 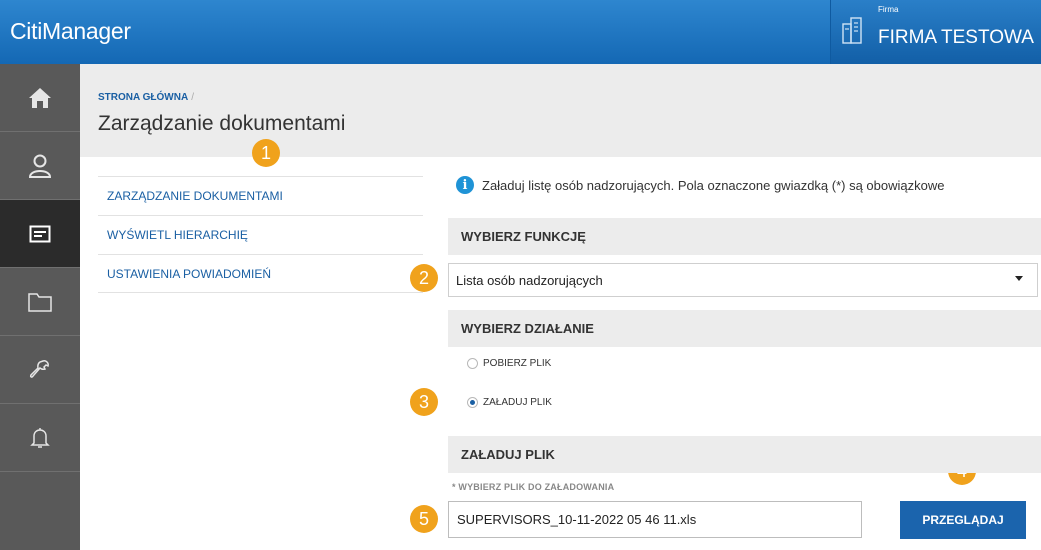 What do you see at coordinates (1019, 278) in the screenshot?
I see `chevron-down-icon` at bounding box center [1019, 278].